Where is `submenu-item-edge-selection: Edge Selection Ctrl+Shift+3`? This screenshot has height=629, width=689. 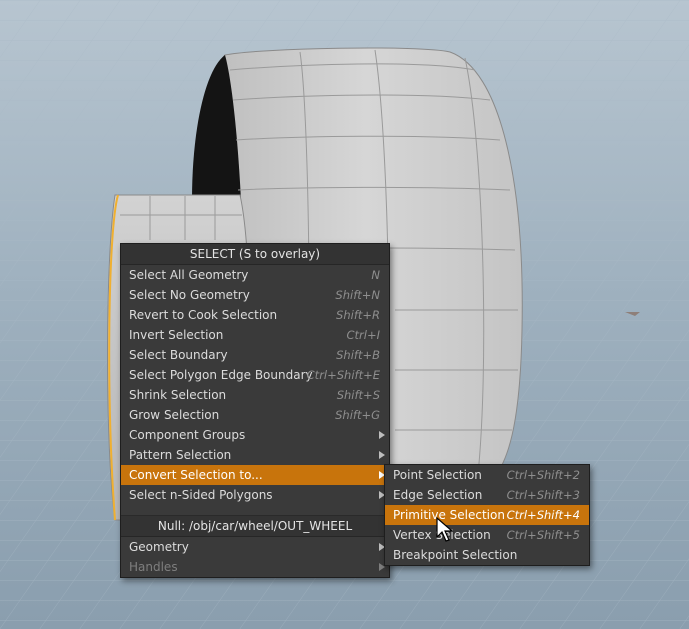
submenu-item-edge-selection: Edge Selection Ctrl+Shift+3 is located at coordinates (487, 495).